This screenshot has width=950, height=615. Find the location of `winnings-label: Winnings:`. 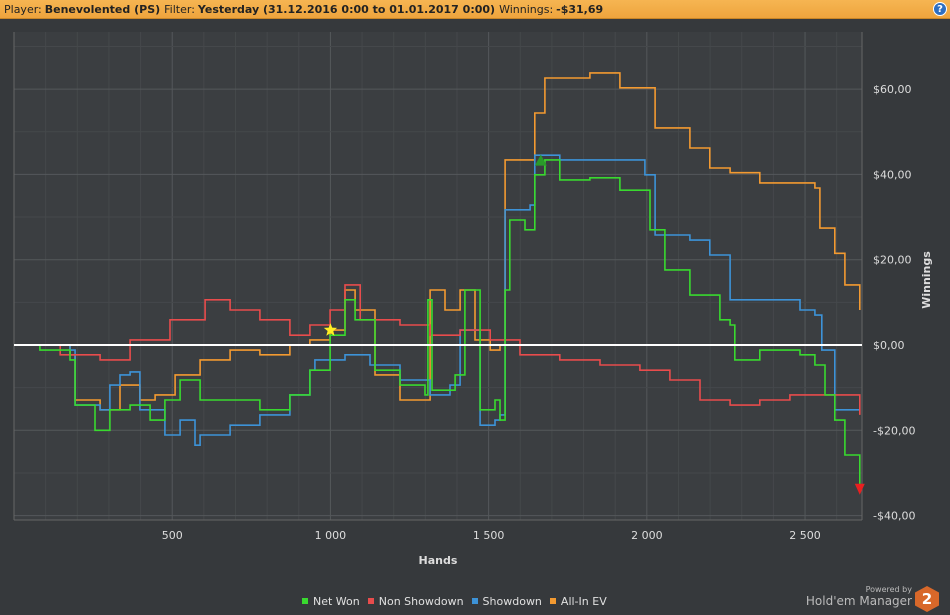

winnings-label: Winnings: is located at coordinates (526, 9).